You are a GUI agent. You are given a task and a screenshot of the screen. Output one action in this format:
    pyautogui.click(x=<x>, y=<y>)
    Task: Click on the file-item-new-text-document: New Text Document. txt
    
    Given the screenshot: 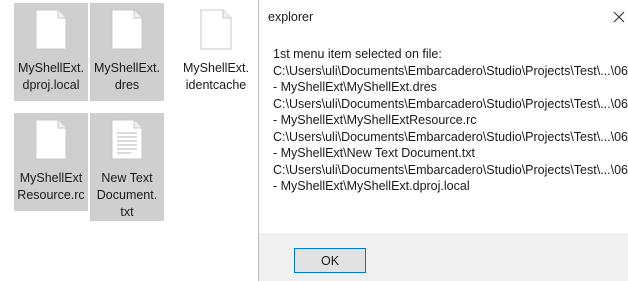 What is the action you would take?
    pyautogui.click(x=127, y=167)
    